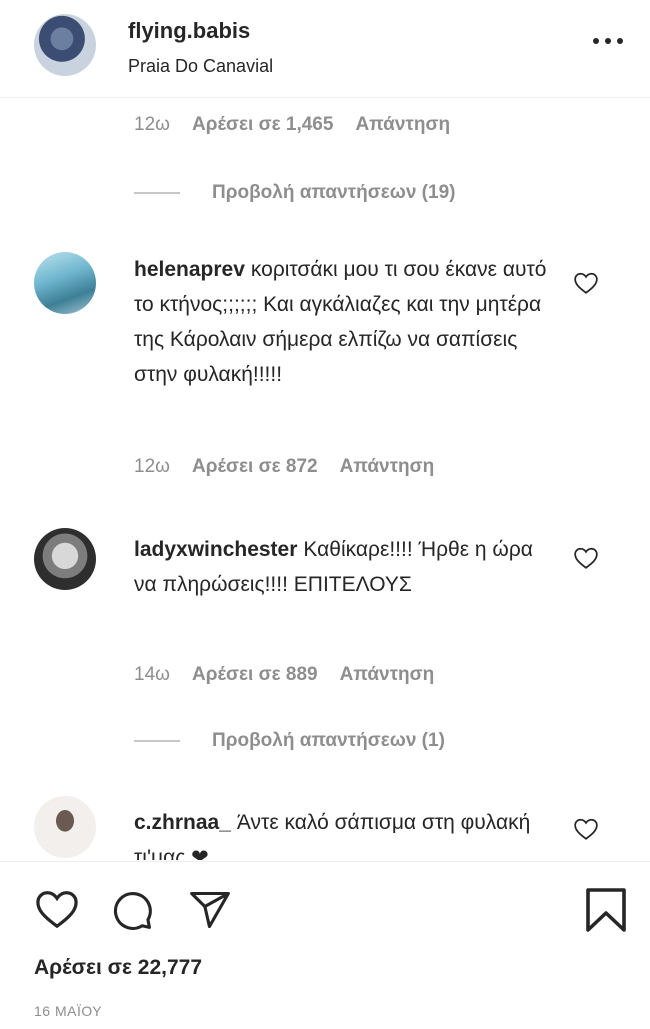  I want to click on comment-username: c.zhrnaa_, so click(182, 822).